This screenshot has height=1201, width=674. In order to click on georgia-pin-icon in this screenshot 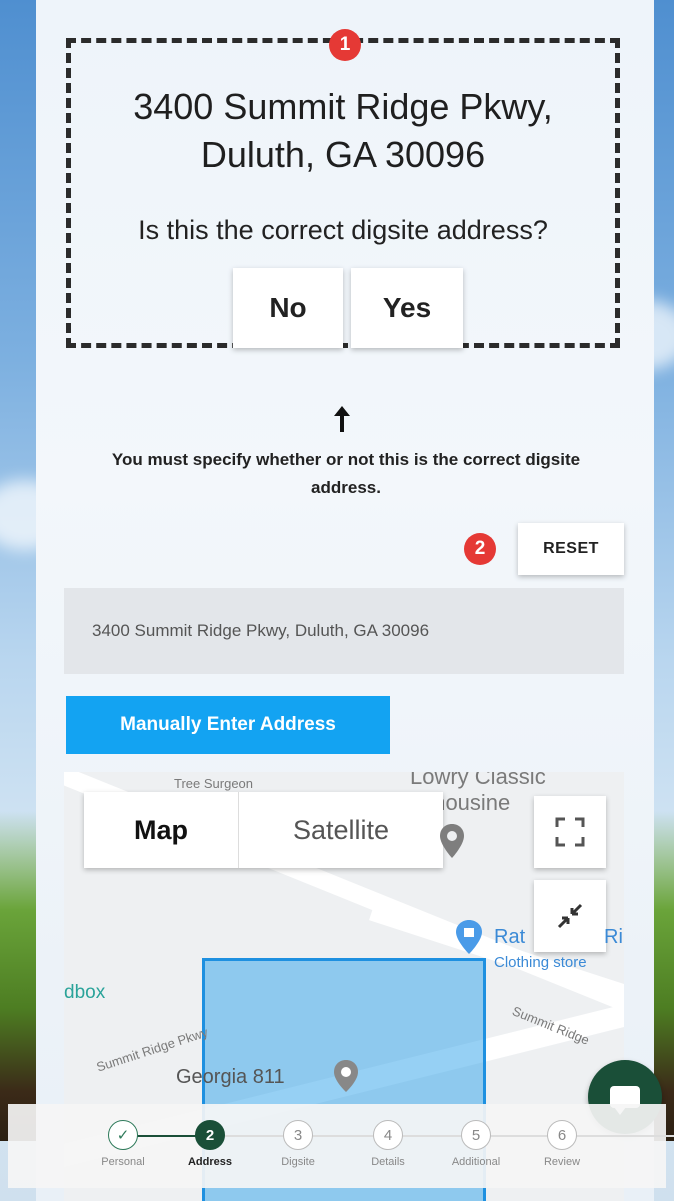, I will do `click(346, 1078)`.